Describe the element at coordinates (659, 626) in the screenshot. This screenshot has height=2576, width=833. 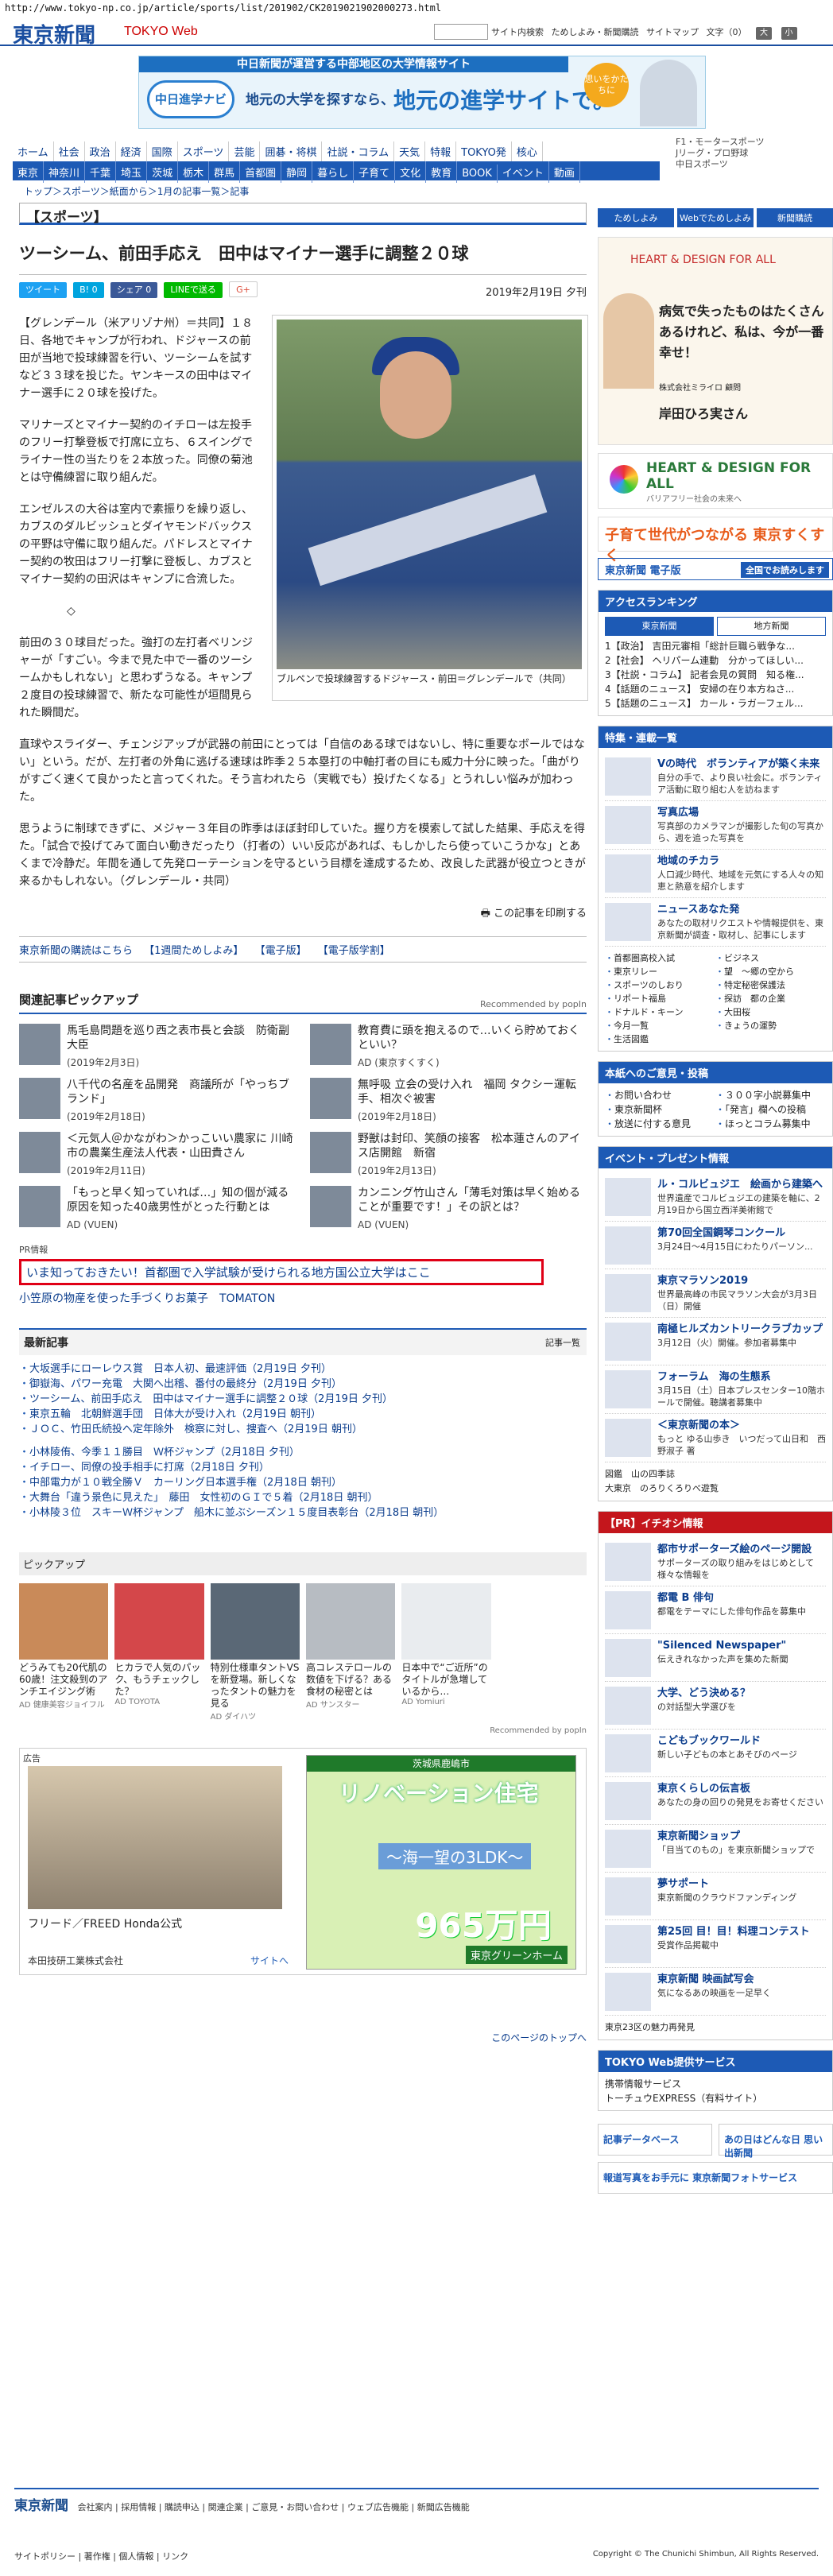
I see `ranking-tab-tokyo: 東京新聞` at that location.